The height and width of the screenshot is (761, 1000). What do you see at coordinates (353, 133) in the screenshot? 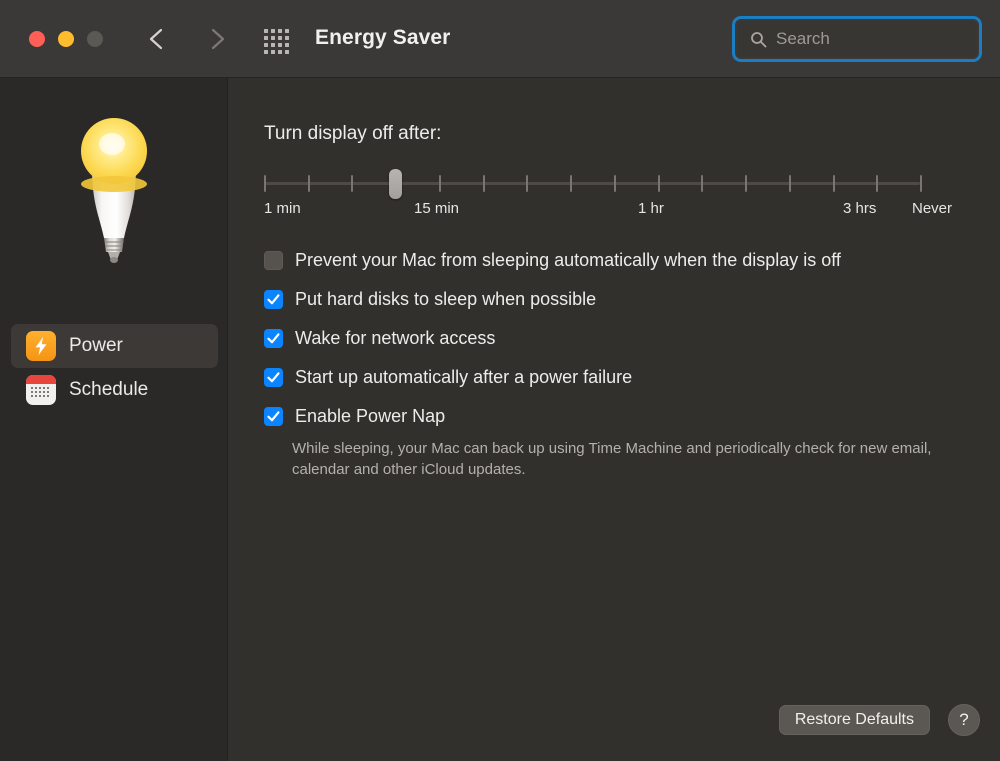
I see `section-title: Turn display off after:` at bounding box center [353, 133].